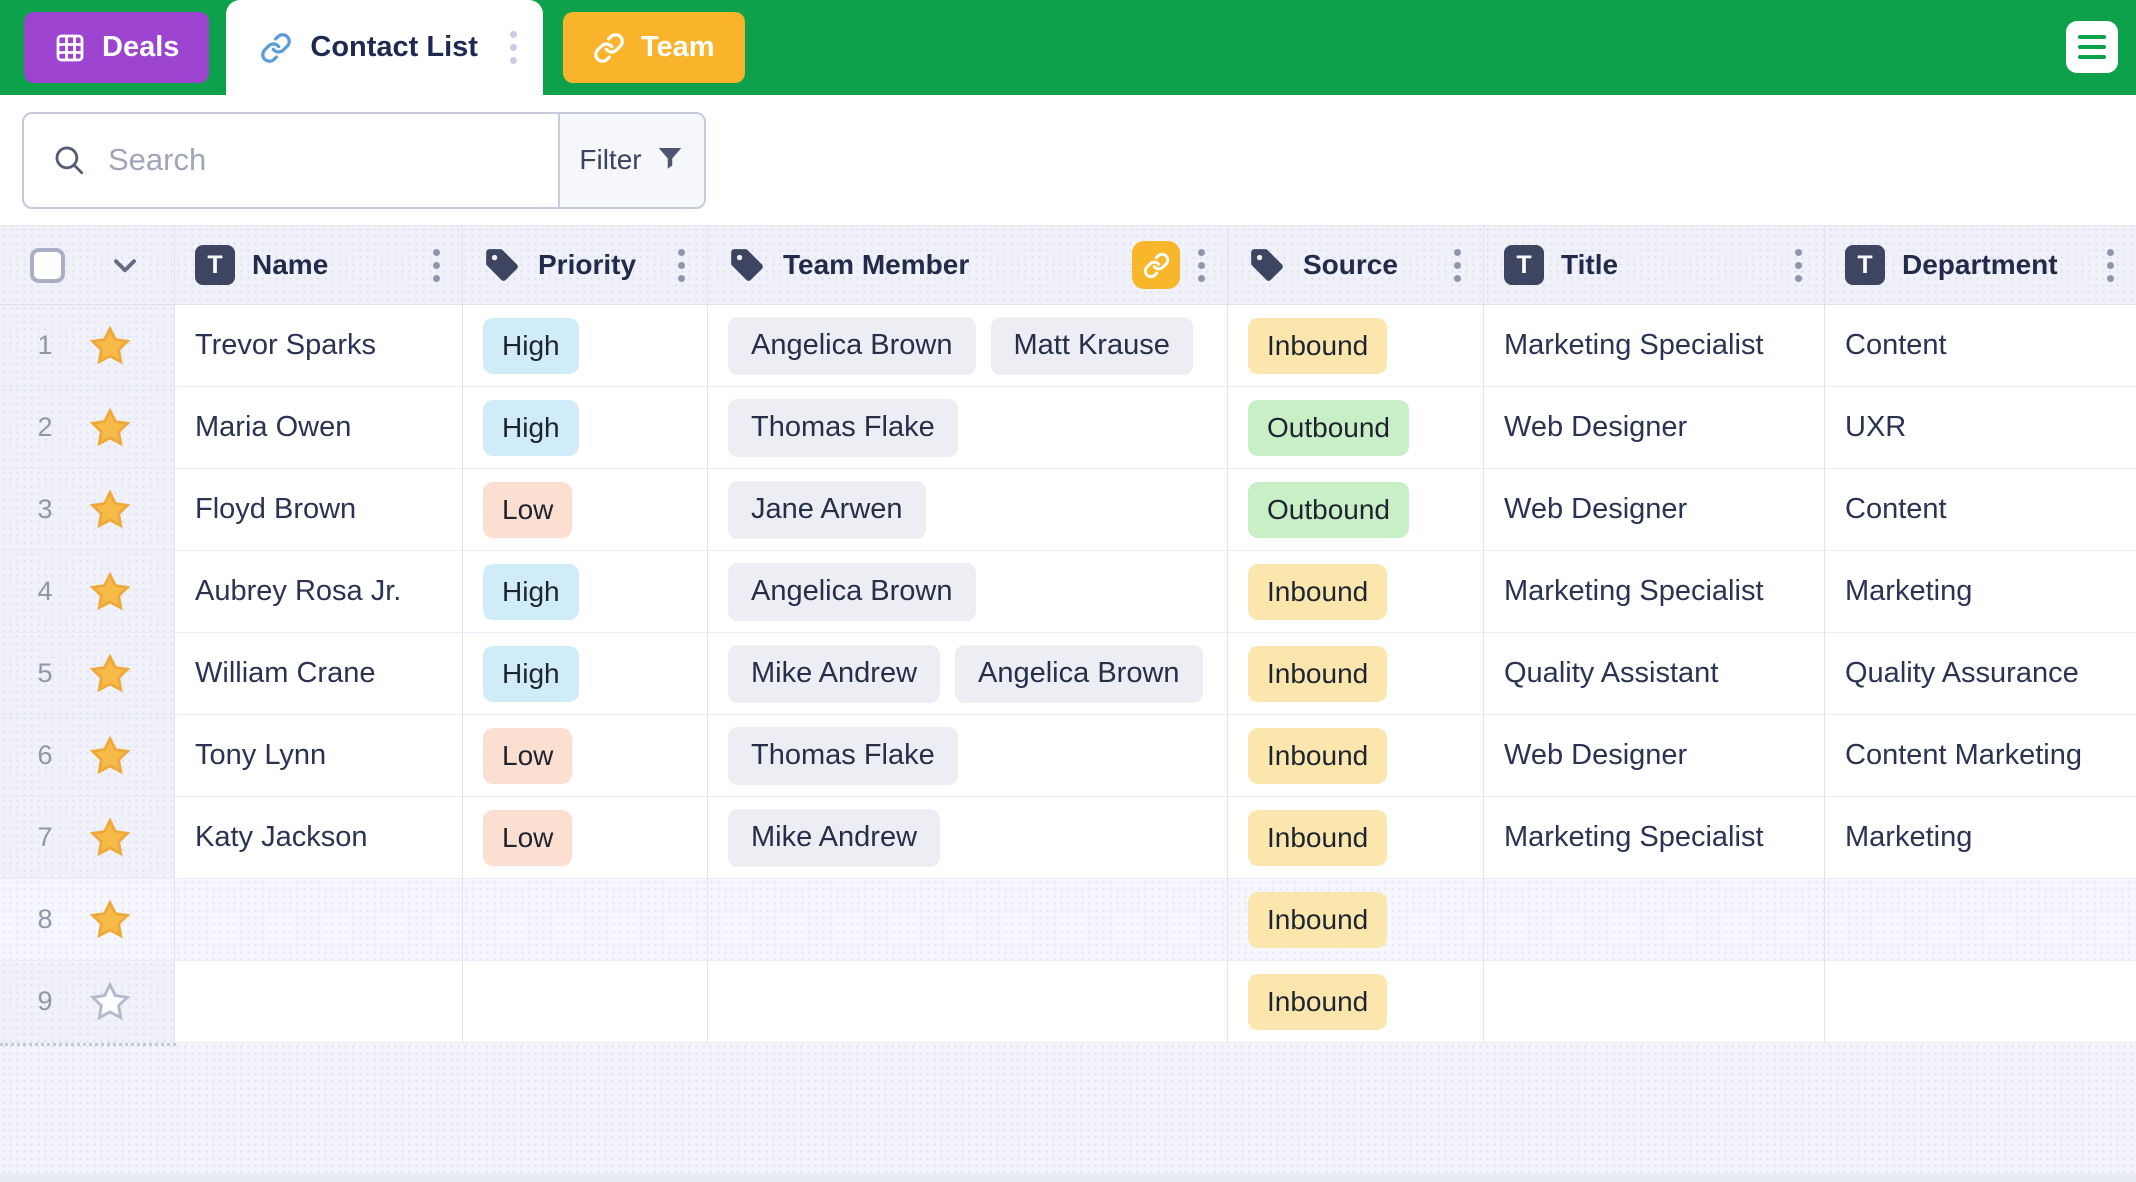  What do you see at coordinates (968, 673) in the screenshot?
I see `cell-team-member: Mike Andrew Angelica Brown` at bounding box center [968, 673].